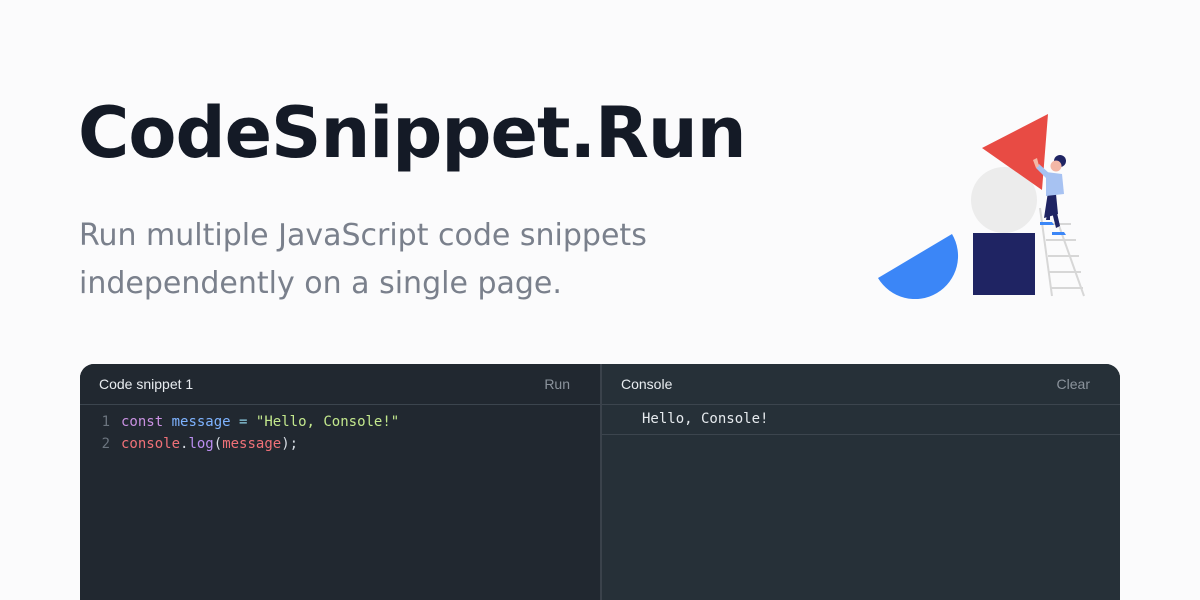 The width and height of the screenshot is (1200, 600). Describe the element at coordinates (1073, 384) in the screenshot. I see `clear-button: Clear` at that location.